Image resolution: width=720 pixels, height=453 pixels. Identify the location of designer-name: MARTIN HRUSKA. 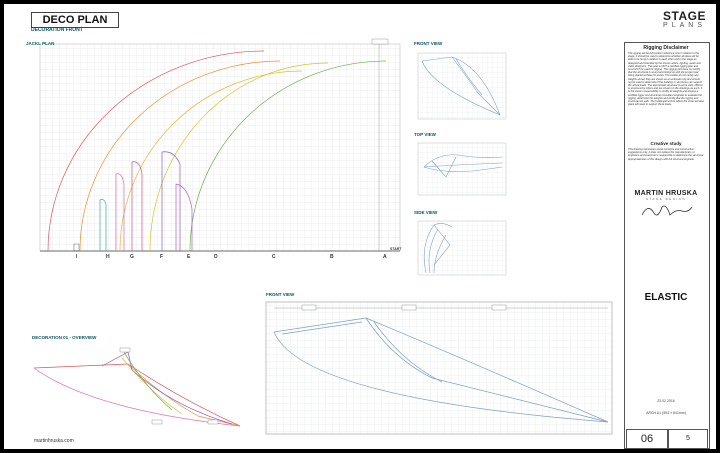
(666, 193).